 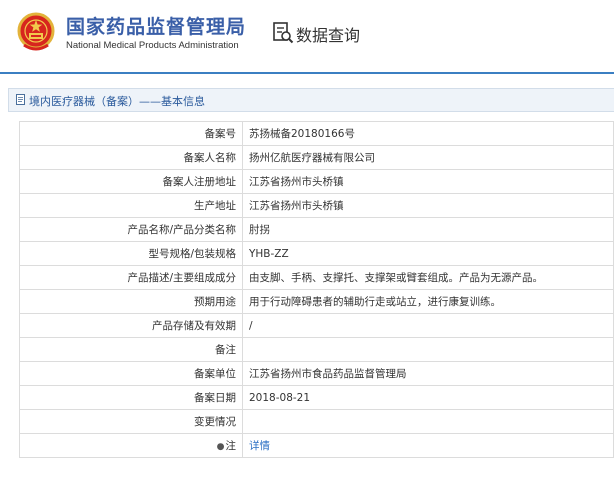 I want to click on page-title: 数据查询, so click(x=328, y=35).